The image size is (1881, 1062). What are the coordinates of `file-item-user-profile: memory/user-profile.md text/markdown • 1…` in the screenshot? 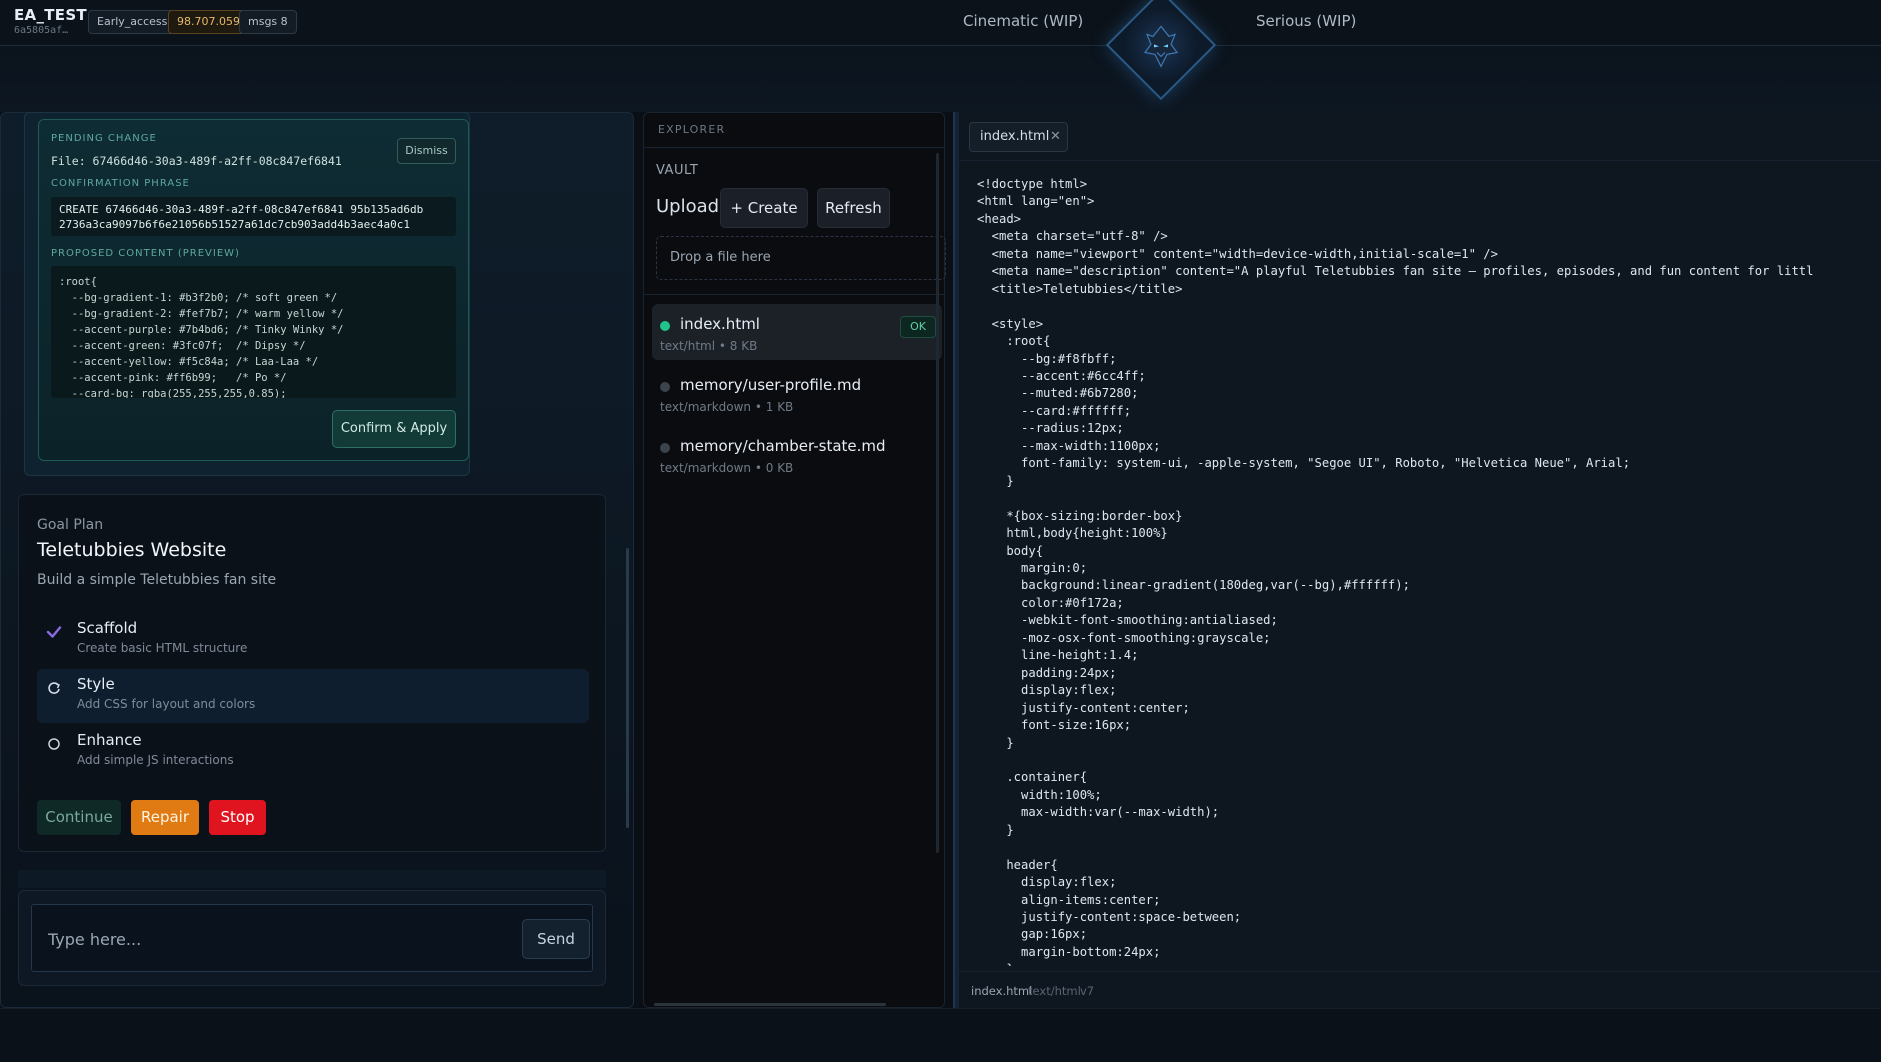 It's located at (797, 393).